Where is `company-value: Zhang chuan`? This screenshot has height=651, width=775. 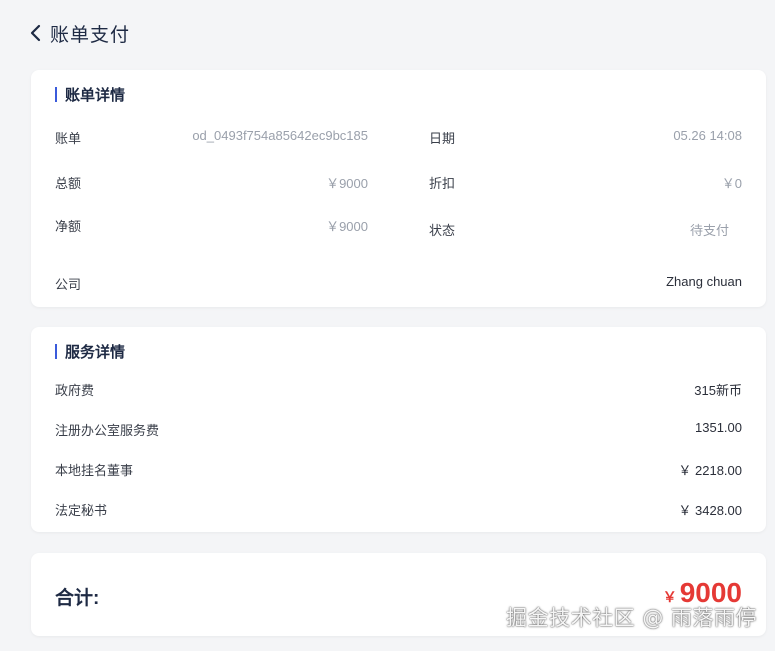 company-value: Zhang chuan is located at coordinates (704, 281).